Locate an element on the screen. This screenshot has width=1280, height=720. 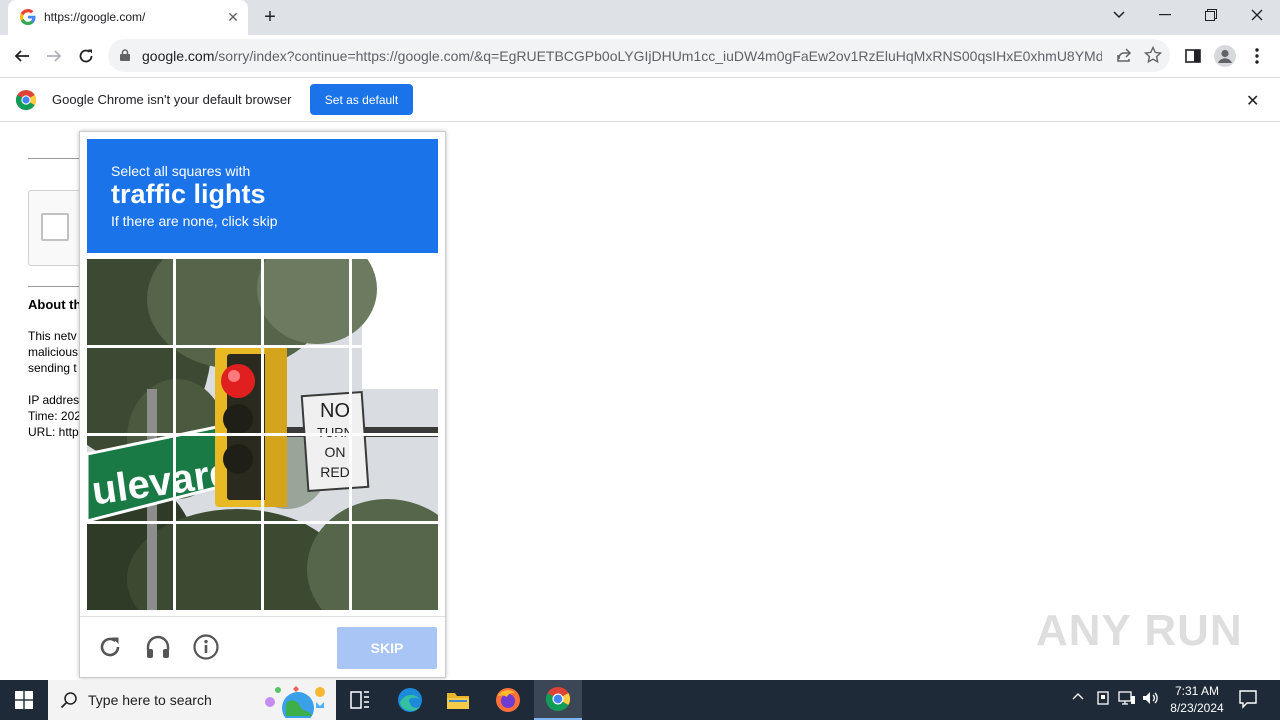
notifications-icon is located at coordinates (1248, 700).